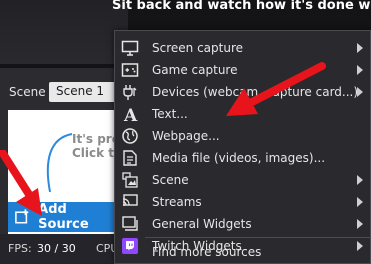 The width and height of the screenshot is (371, 264). I want to click on text-icon: A, so click(130, 114).